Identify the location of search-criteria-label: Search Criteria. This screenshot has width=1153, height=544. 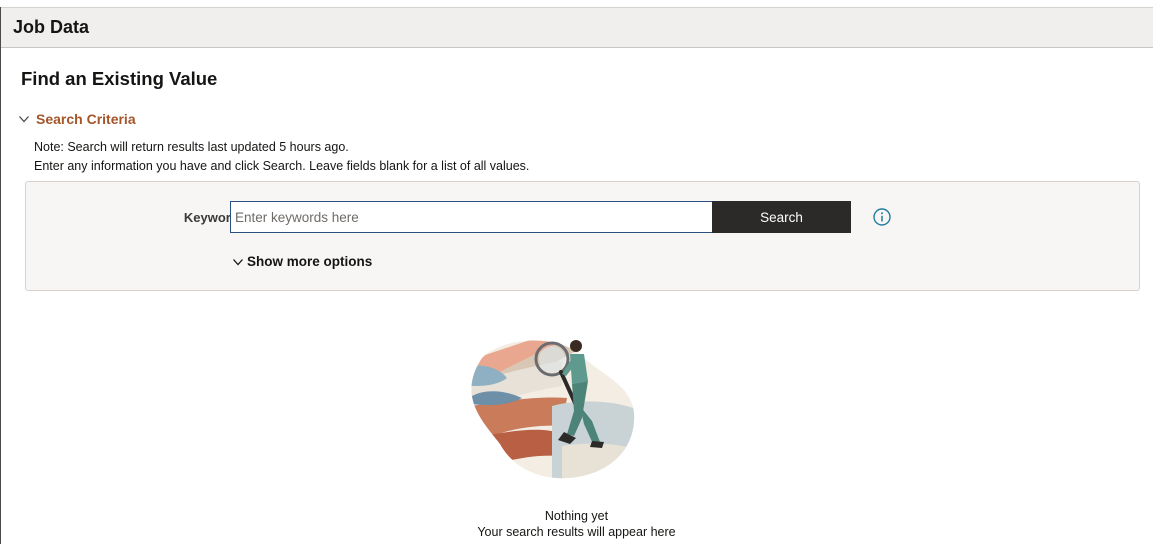
(86, 119).